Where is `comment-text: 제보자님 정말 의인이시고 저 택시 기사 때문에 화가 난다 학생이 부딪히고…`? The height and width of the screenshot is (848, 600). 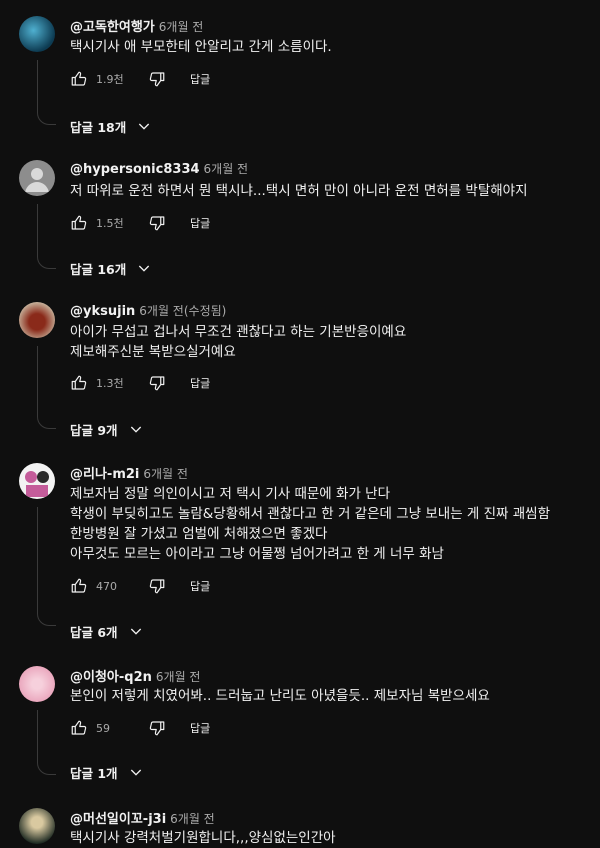
comment-text: 제보자님 정말 의인이시고 저 택시 기사 때문에 화가 난다 학생이 부딪히고… is located at coordinates (310, 524).